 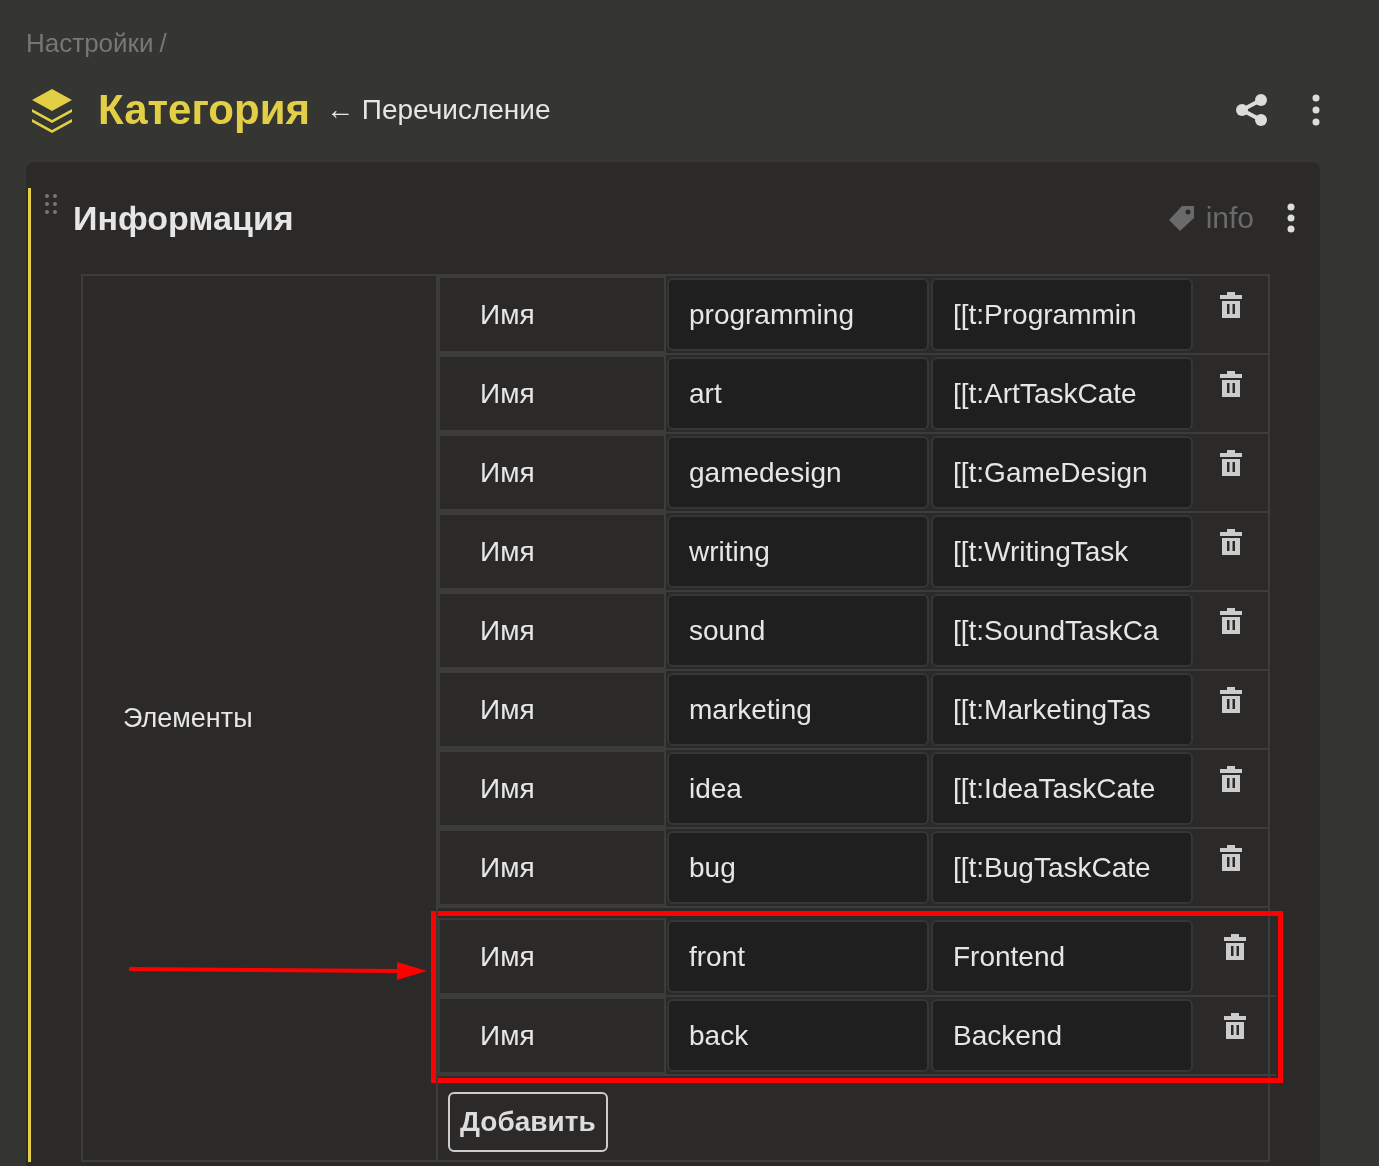 I want to click on input-field: marketing, so click(x=798, y=709).